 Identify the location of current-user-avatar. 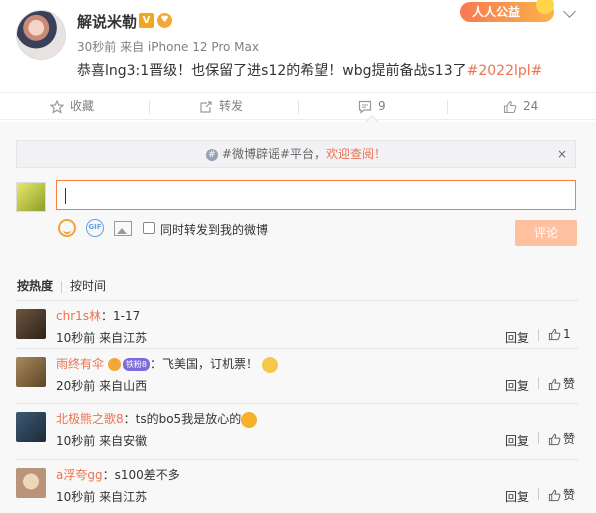
(31, 197).